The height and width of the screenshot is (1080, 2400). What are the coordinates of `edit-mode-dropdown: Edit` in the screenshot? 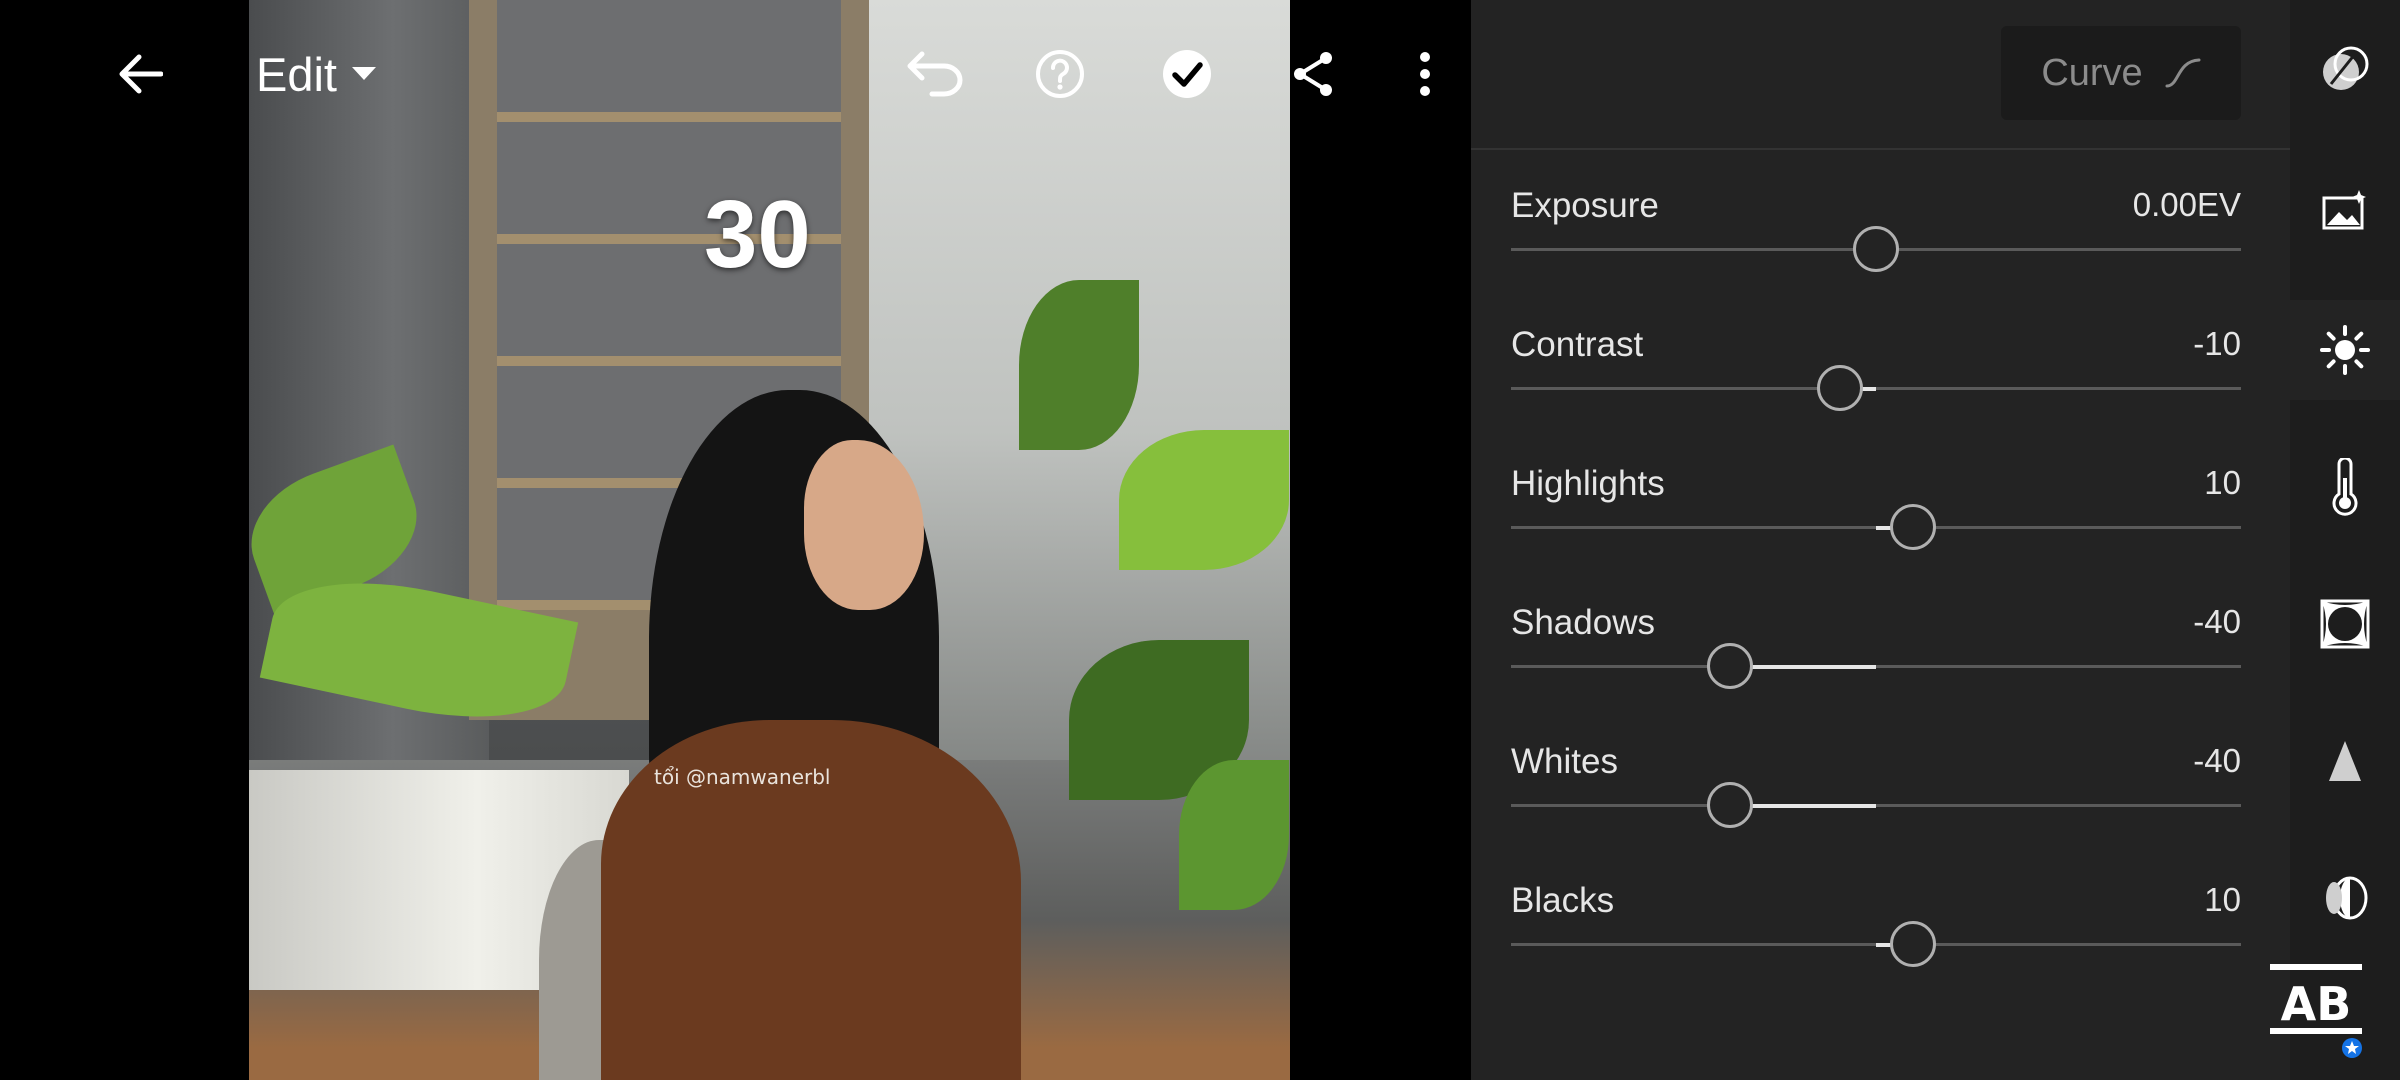 It's located at (316, 74).